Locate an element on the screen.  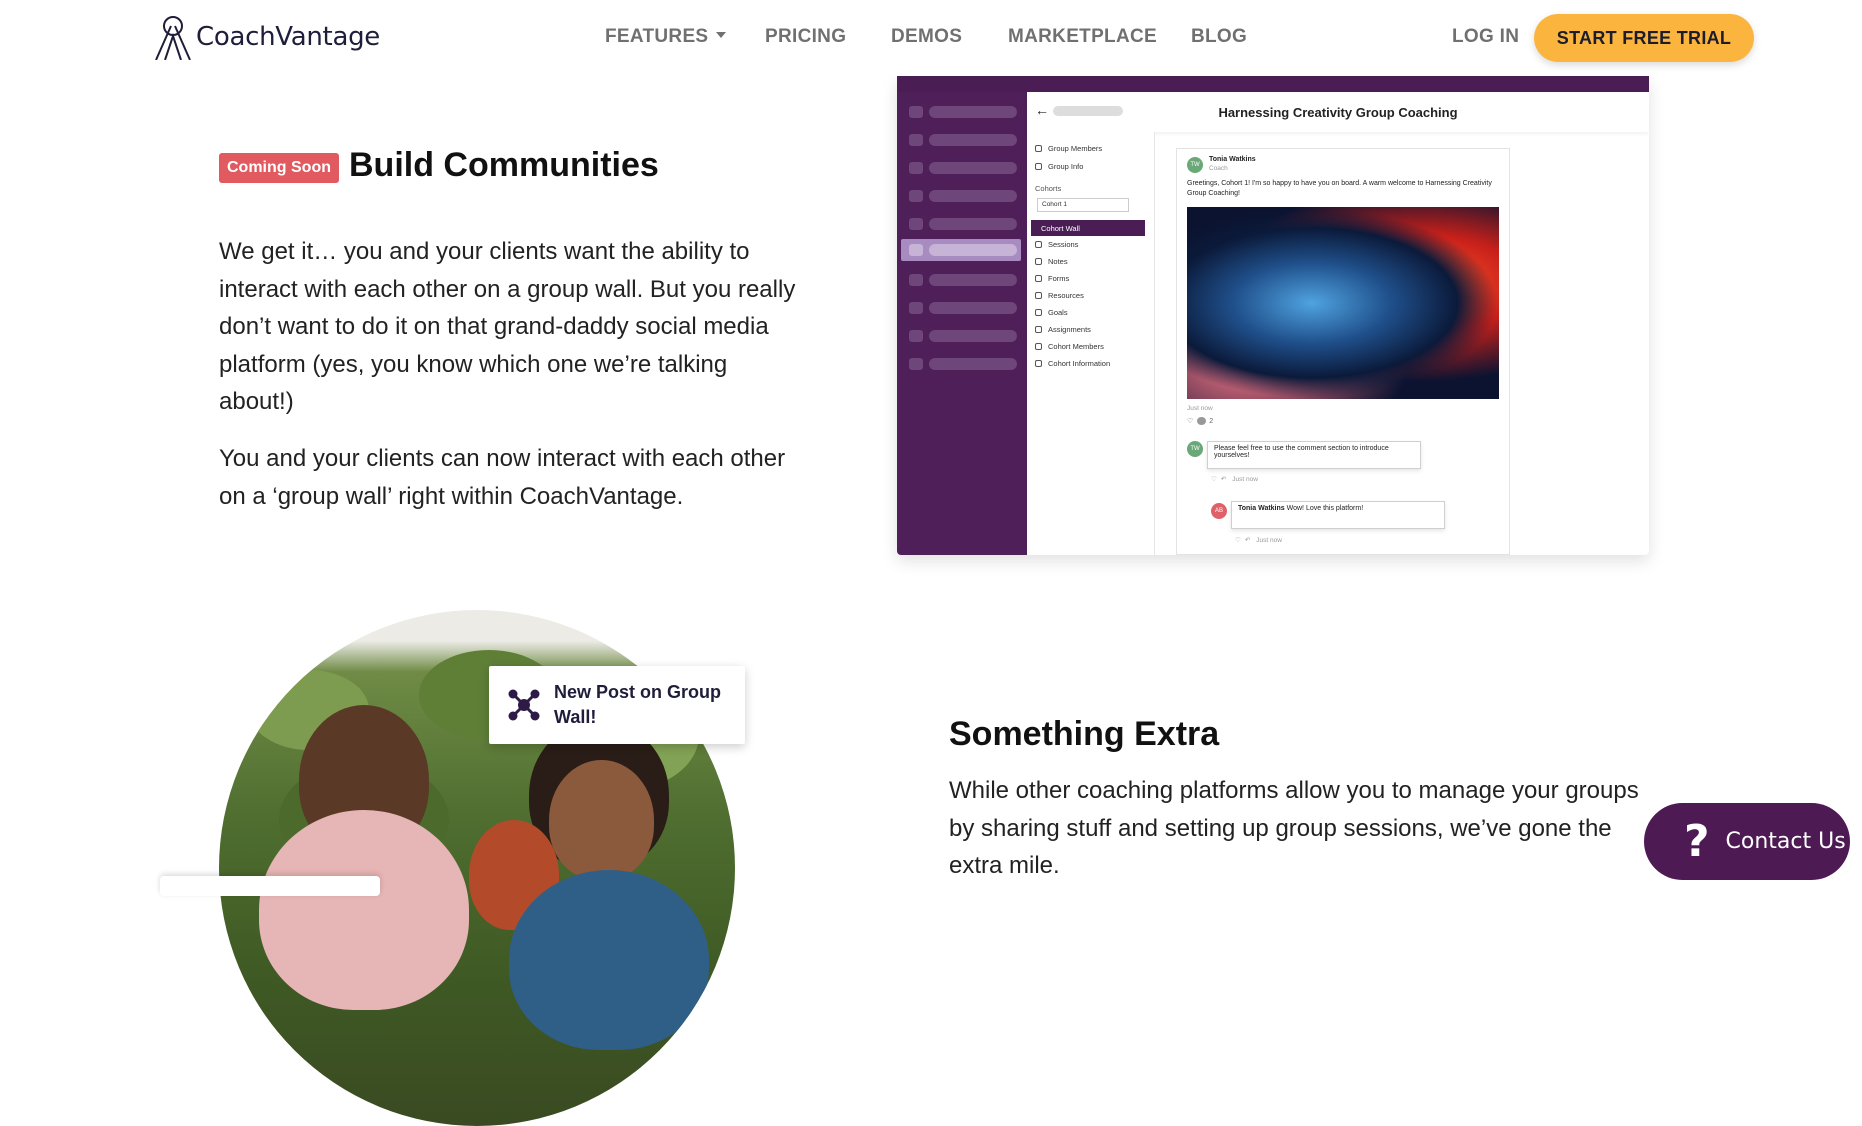
notification-text: New Post on Group Wall! is located at coordinates (638, 704).